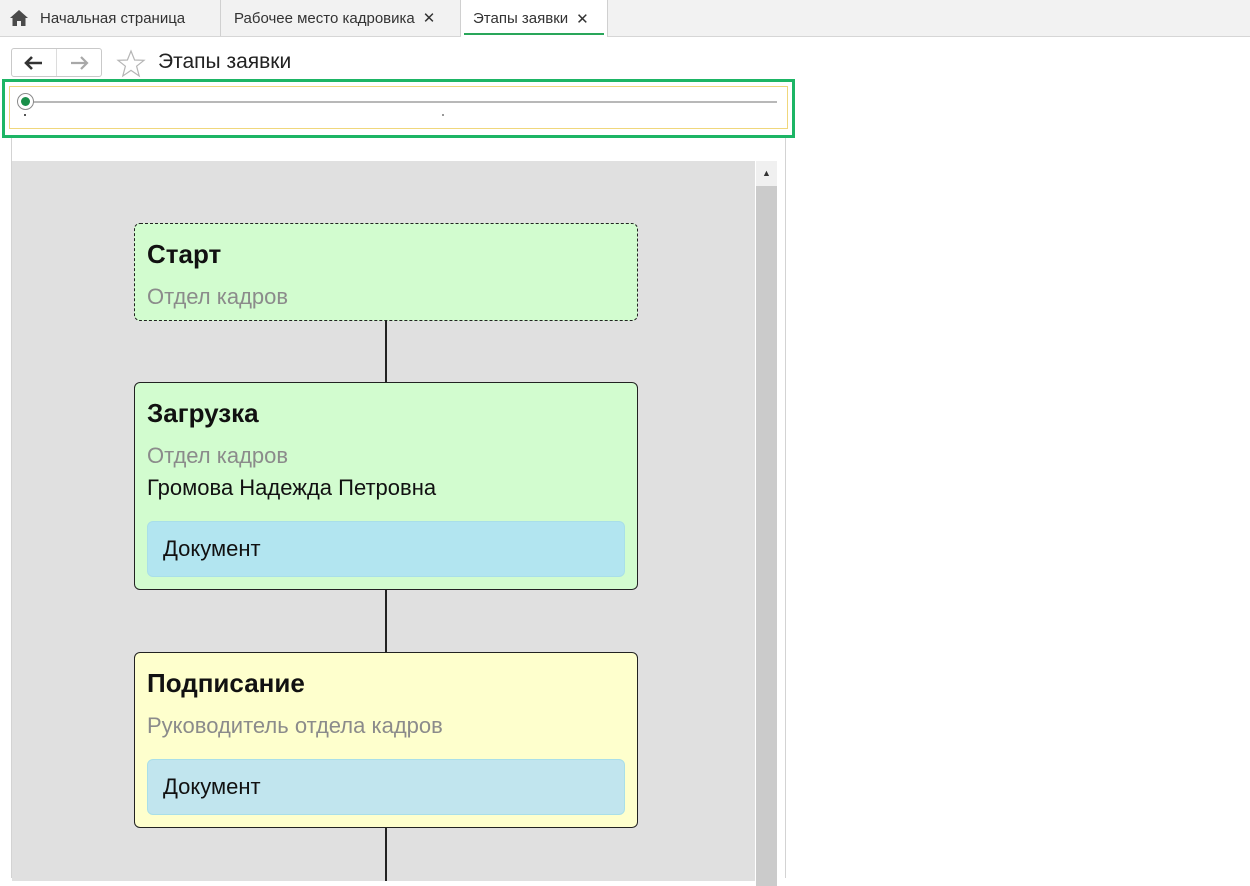 This screenshot has width=1250, height=886. I want to click on back-button, so click(34, 62).